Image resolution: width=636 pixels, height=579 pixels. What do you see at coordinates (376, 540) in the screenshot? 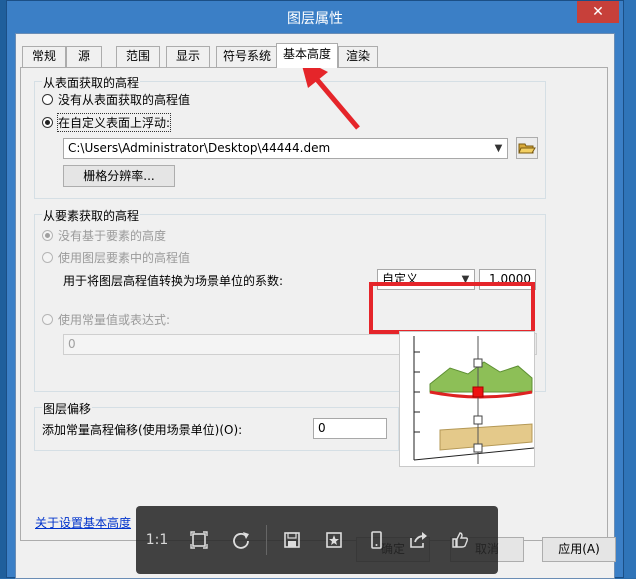
I see `phone-icon` at bounding box center [376, 540].